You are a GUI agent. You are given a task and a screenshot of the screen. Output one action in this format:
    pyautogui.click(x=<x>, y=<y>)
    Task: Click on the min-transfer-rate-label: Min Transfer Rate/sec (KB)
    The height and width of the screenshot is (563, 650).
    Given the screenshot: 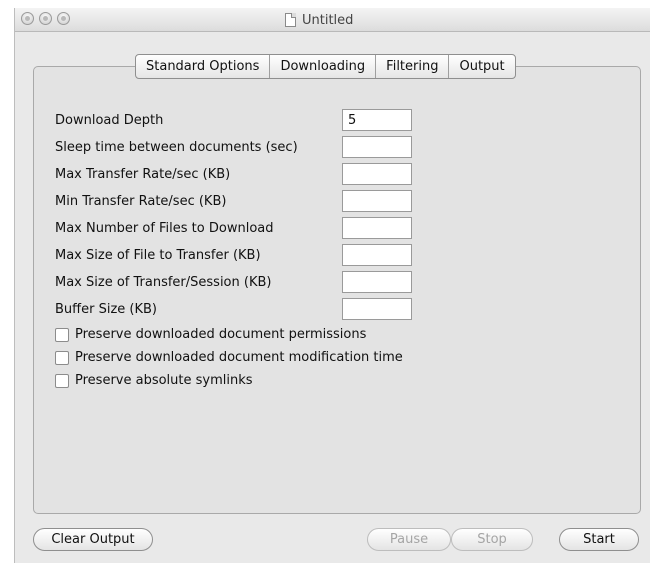 What is the action you would take?
    pyautogui.click(x=141, y=201)
    